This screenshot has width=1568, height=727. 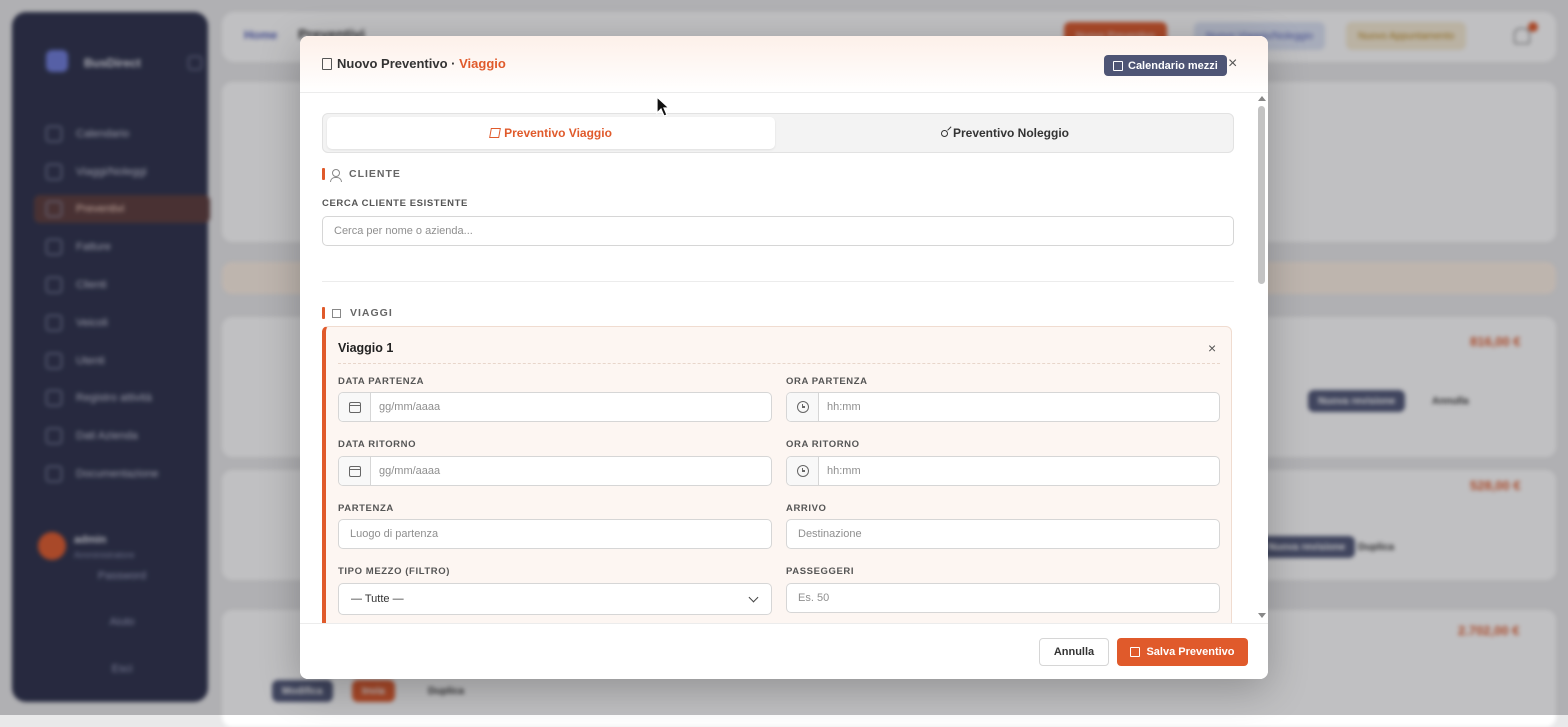 What do you see at coordinates (366, 508) in the screenshot?
I see `departure-place-label: PARTENZA` at bounding box center [366, 508].